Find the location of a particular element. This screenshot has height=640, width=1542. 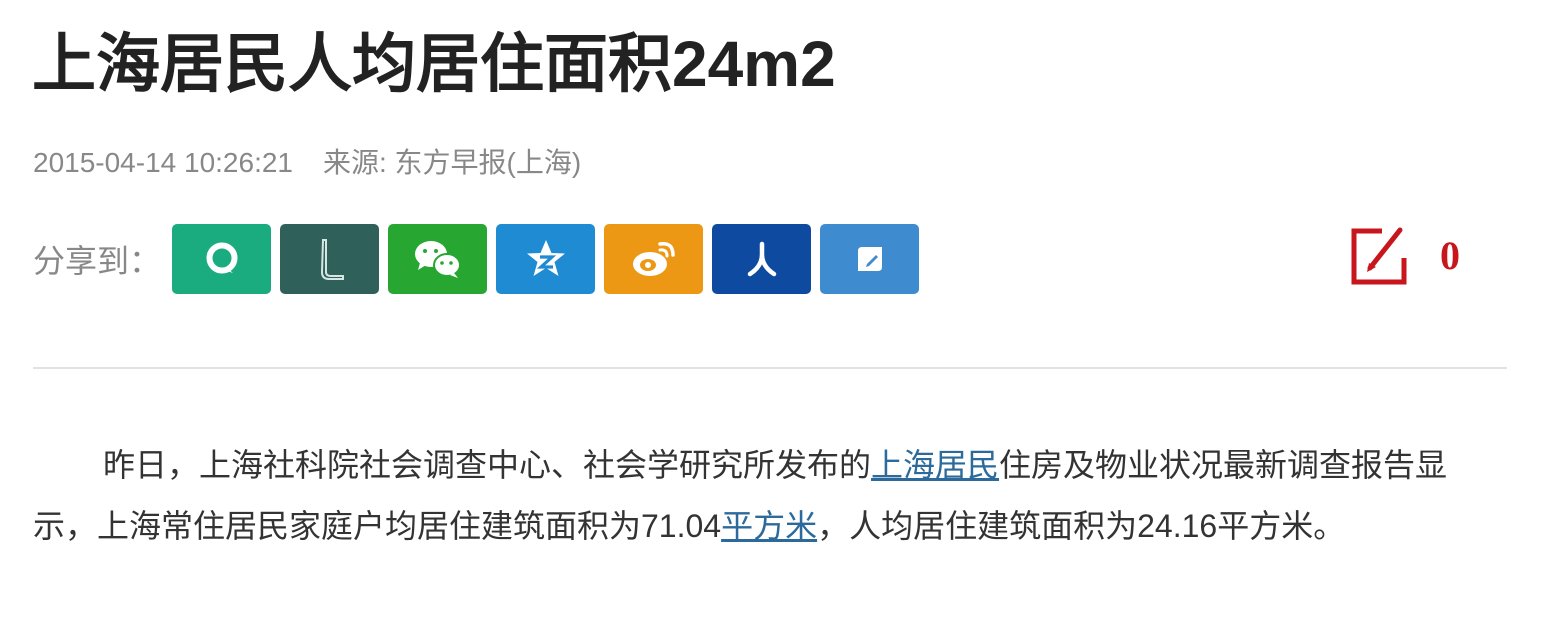

share-bar: 分享到： is located at coordinates (480, 259).